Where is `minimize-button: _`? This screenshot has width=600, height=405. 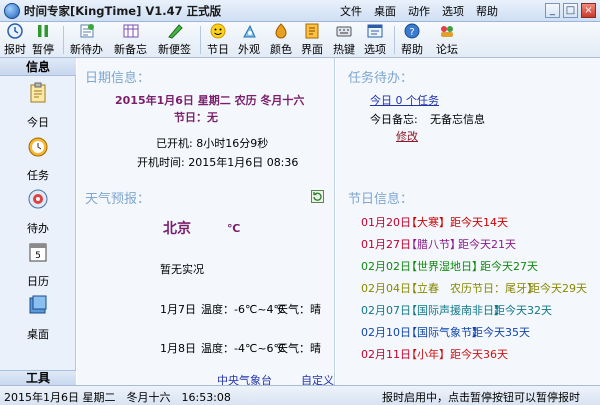 minimize-button: _ is located at coordinates (552, 10).